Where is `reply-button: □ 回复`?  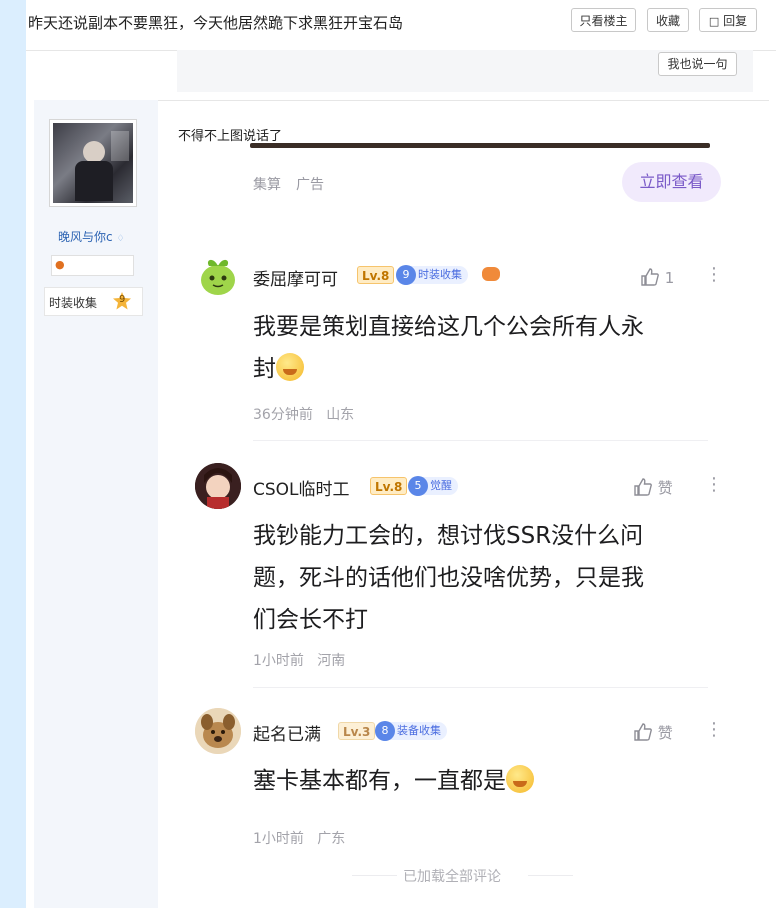 reply-button: □ 回复 is located at coordinates (728, 20).